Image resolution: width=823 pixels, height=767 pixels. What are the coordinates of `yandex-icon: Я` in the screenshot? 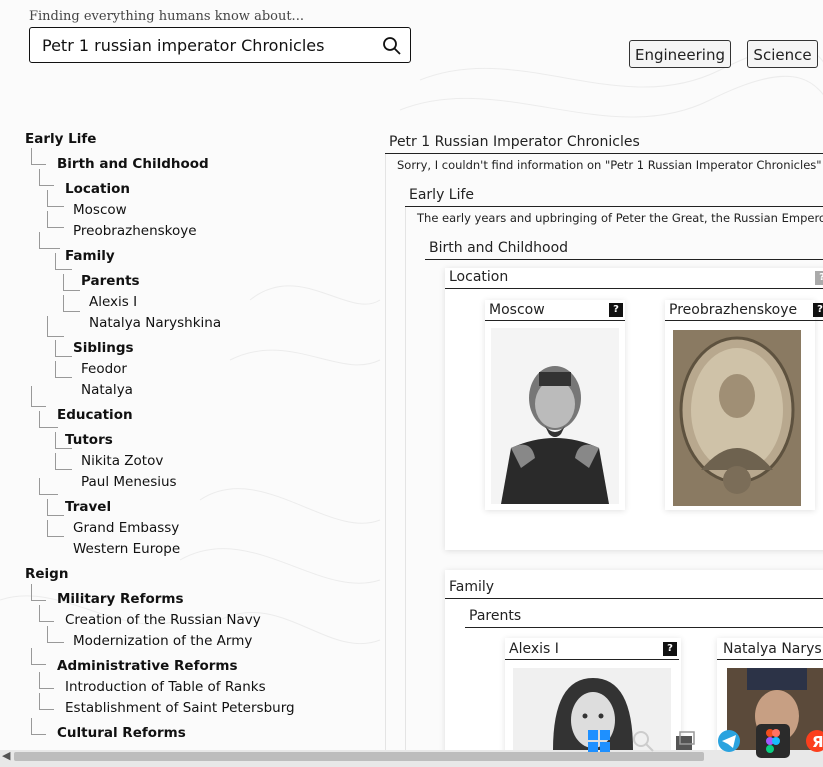 It's located at (813, 741).